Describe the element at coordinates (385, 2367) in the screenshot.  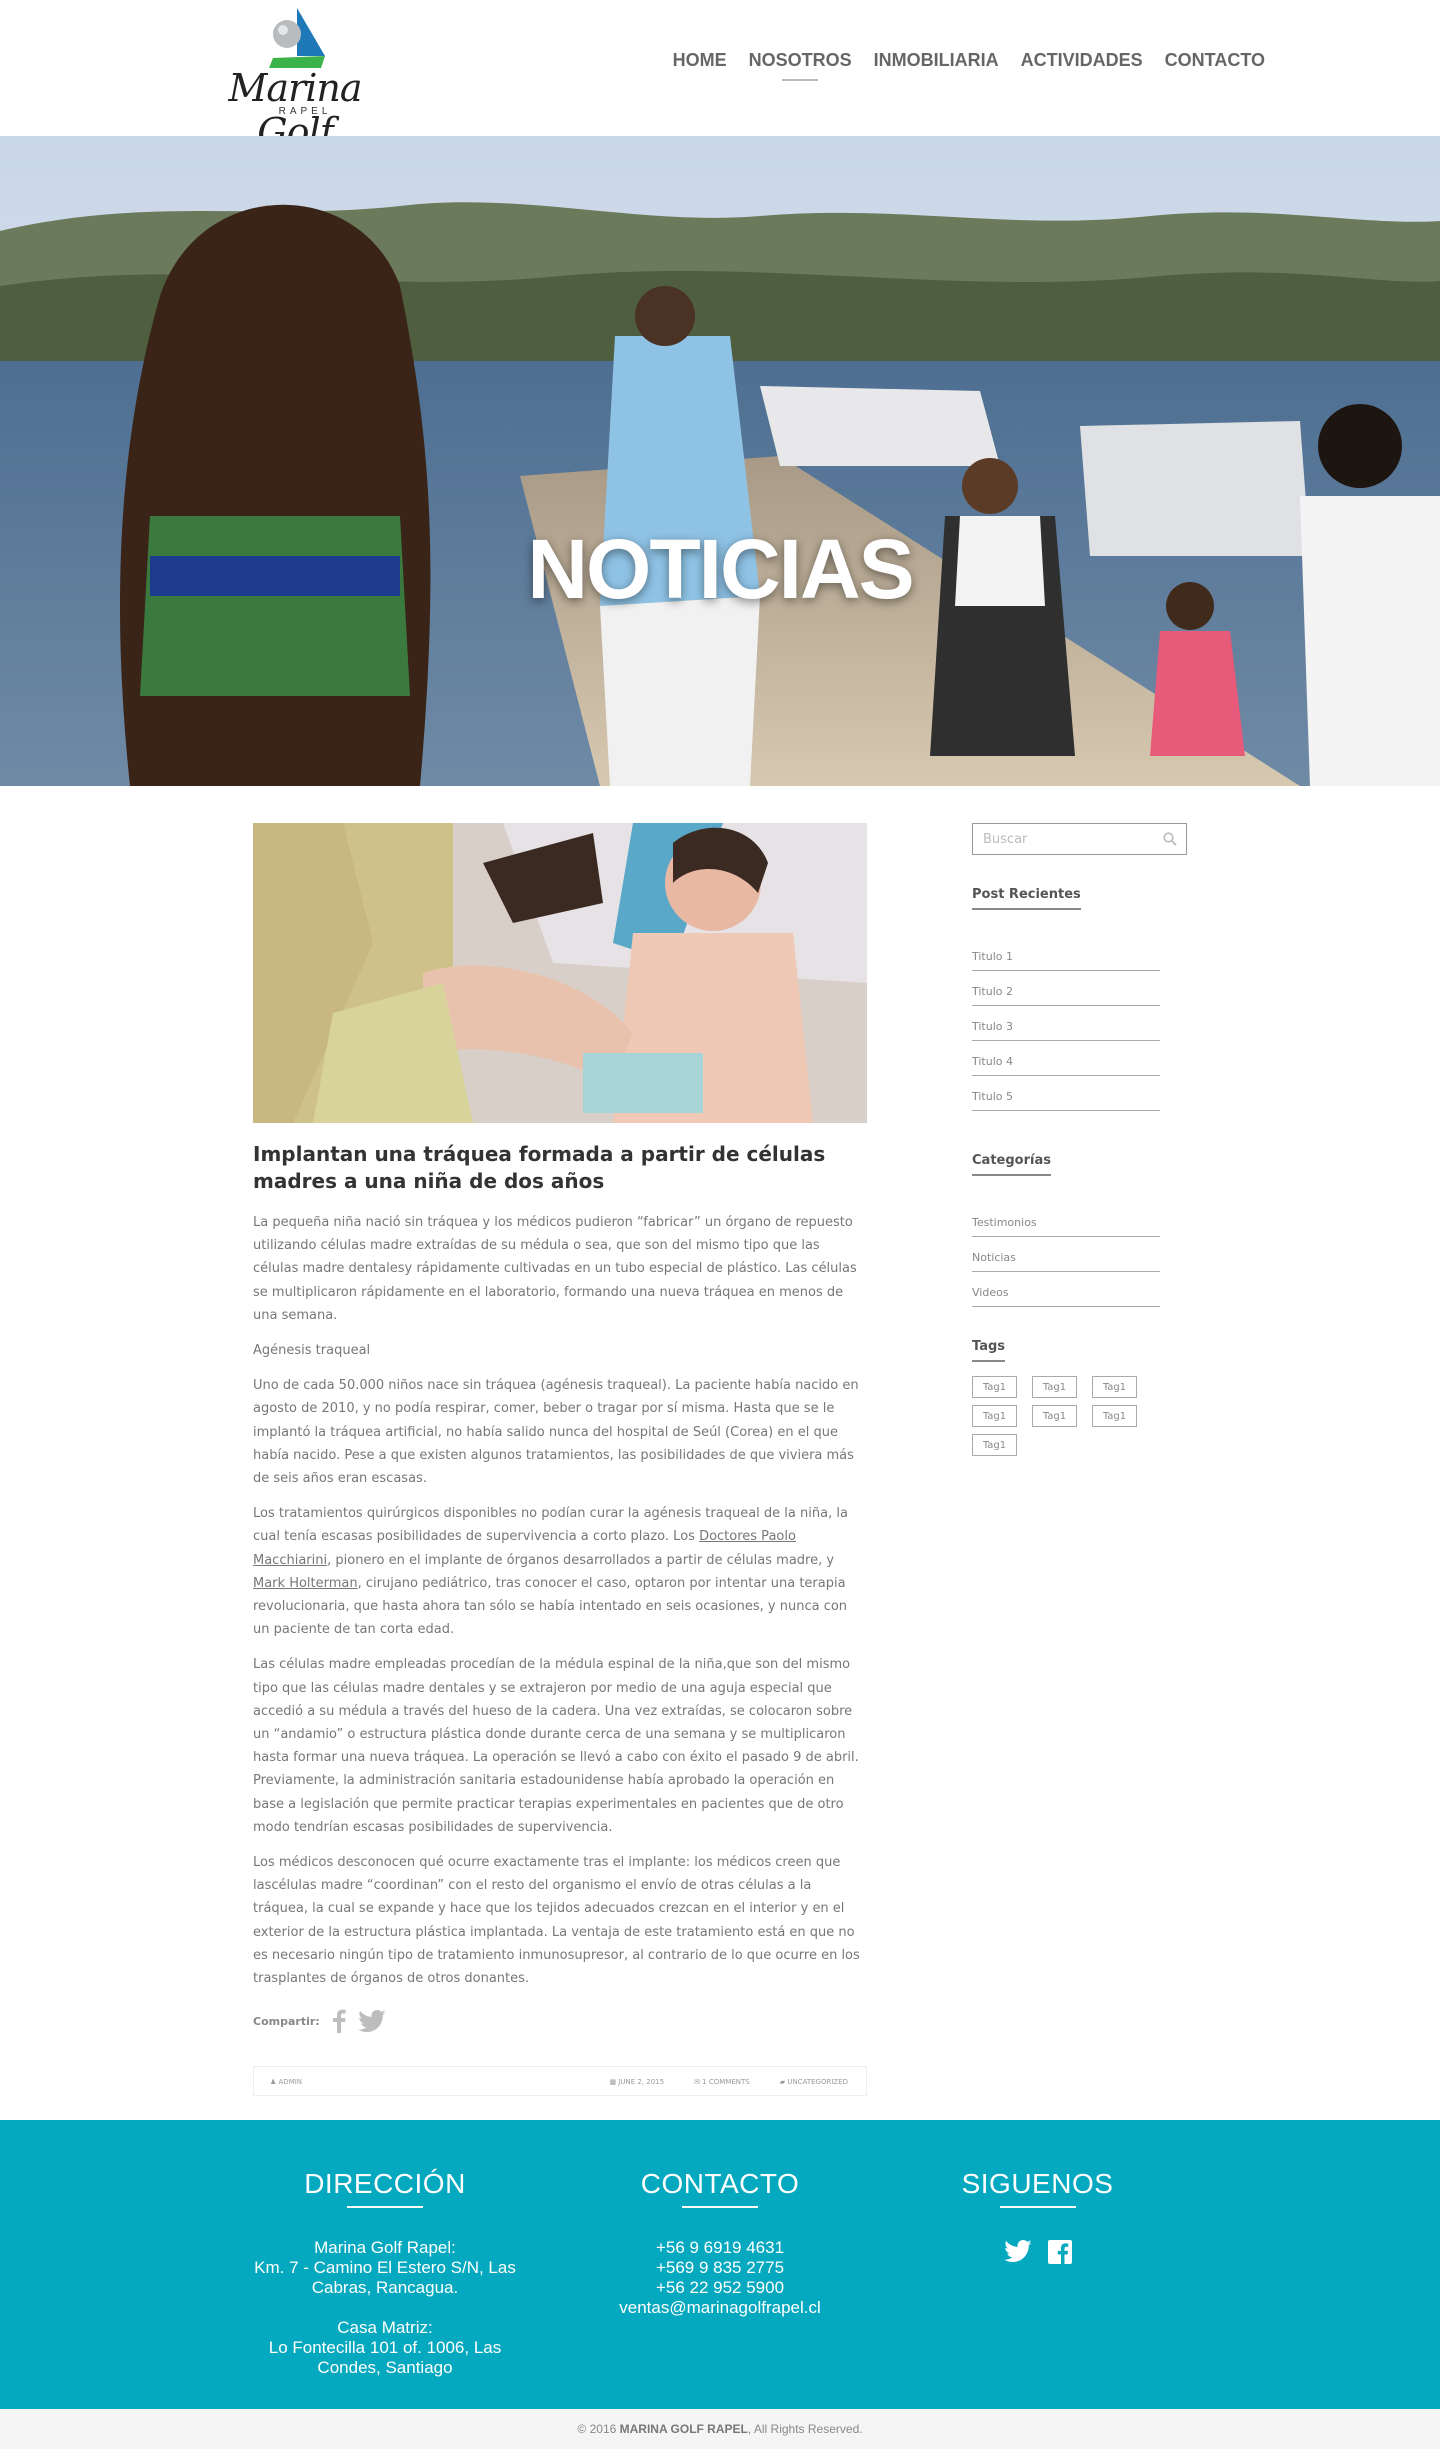
I see `address-line: Condes, Santiago` at that location.